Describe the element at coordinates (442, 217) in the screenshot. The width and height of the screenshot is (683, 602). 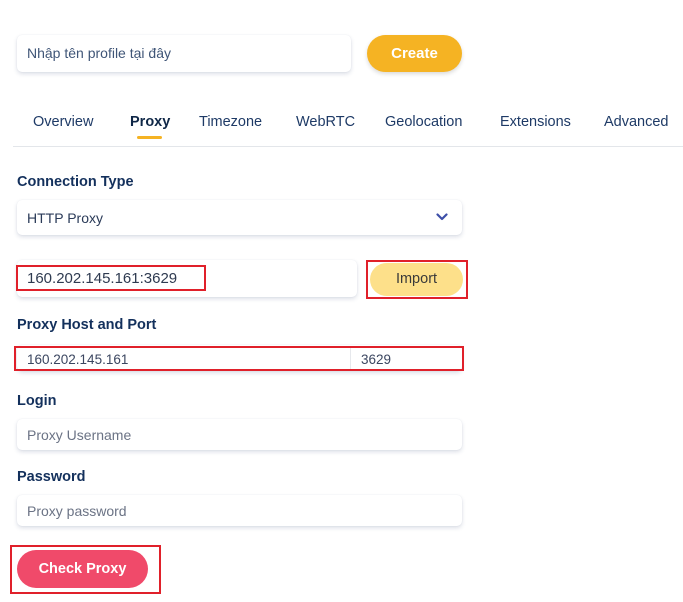
I see `chevron-down-icon` at that location.